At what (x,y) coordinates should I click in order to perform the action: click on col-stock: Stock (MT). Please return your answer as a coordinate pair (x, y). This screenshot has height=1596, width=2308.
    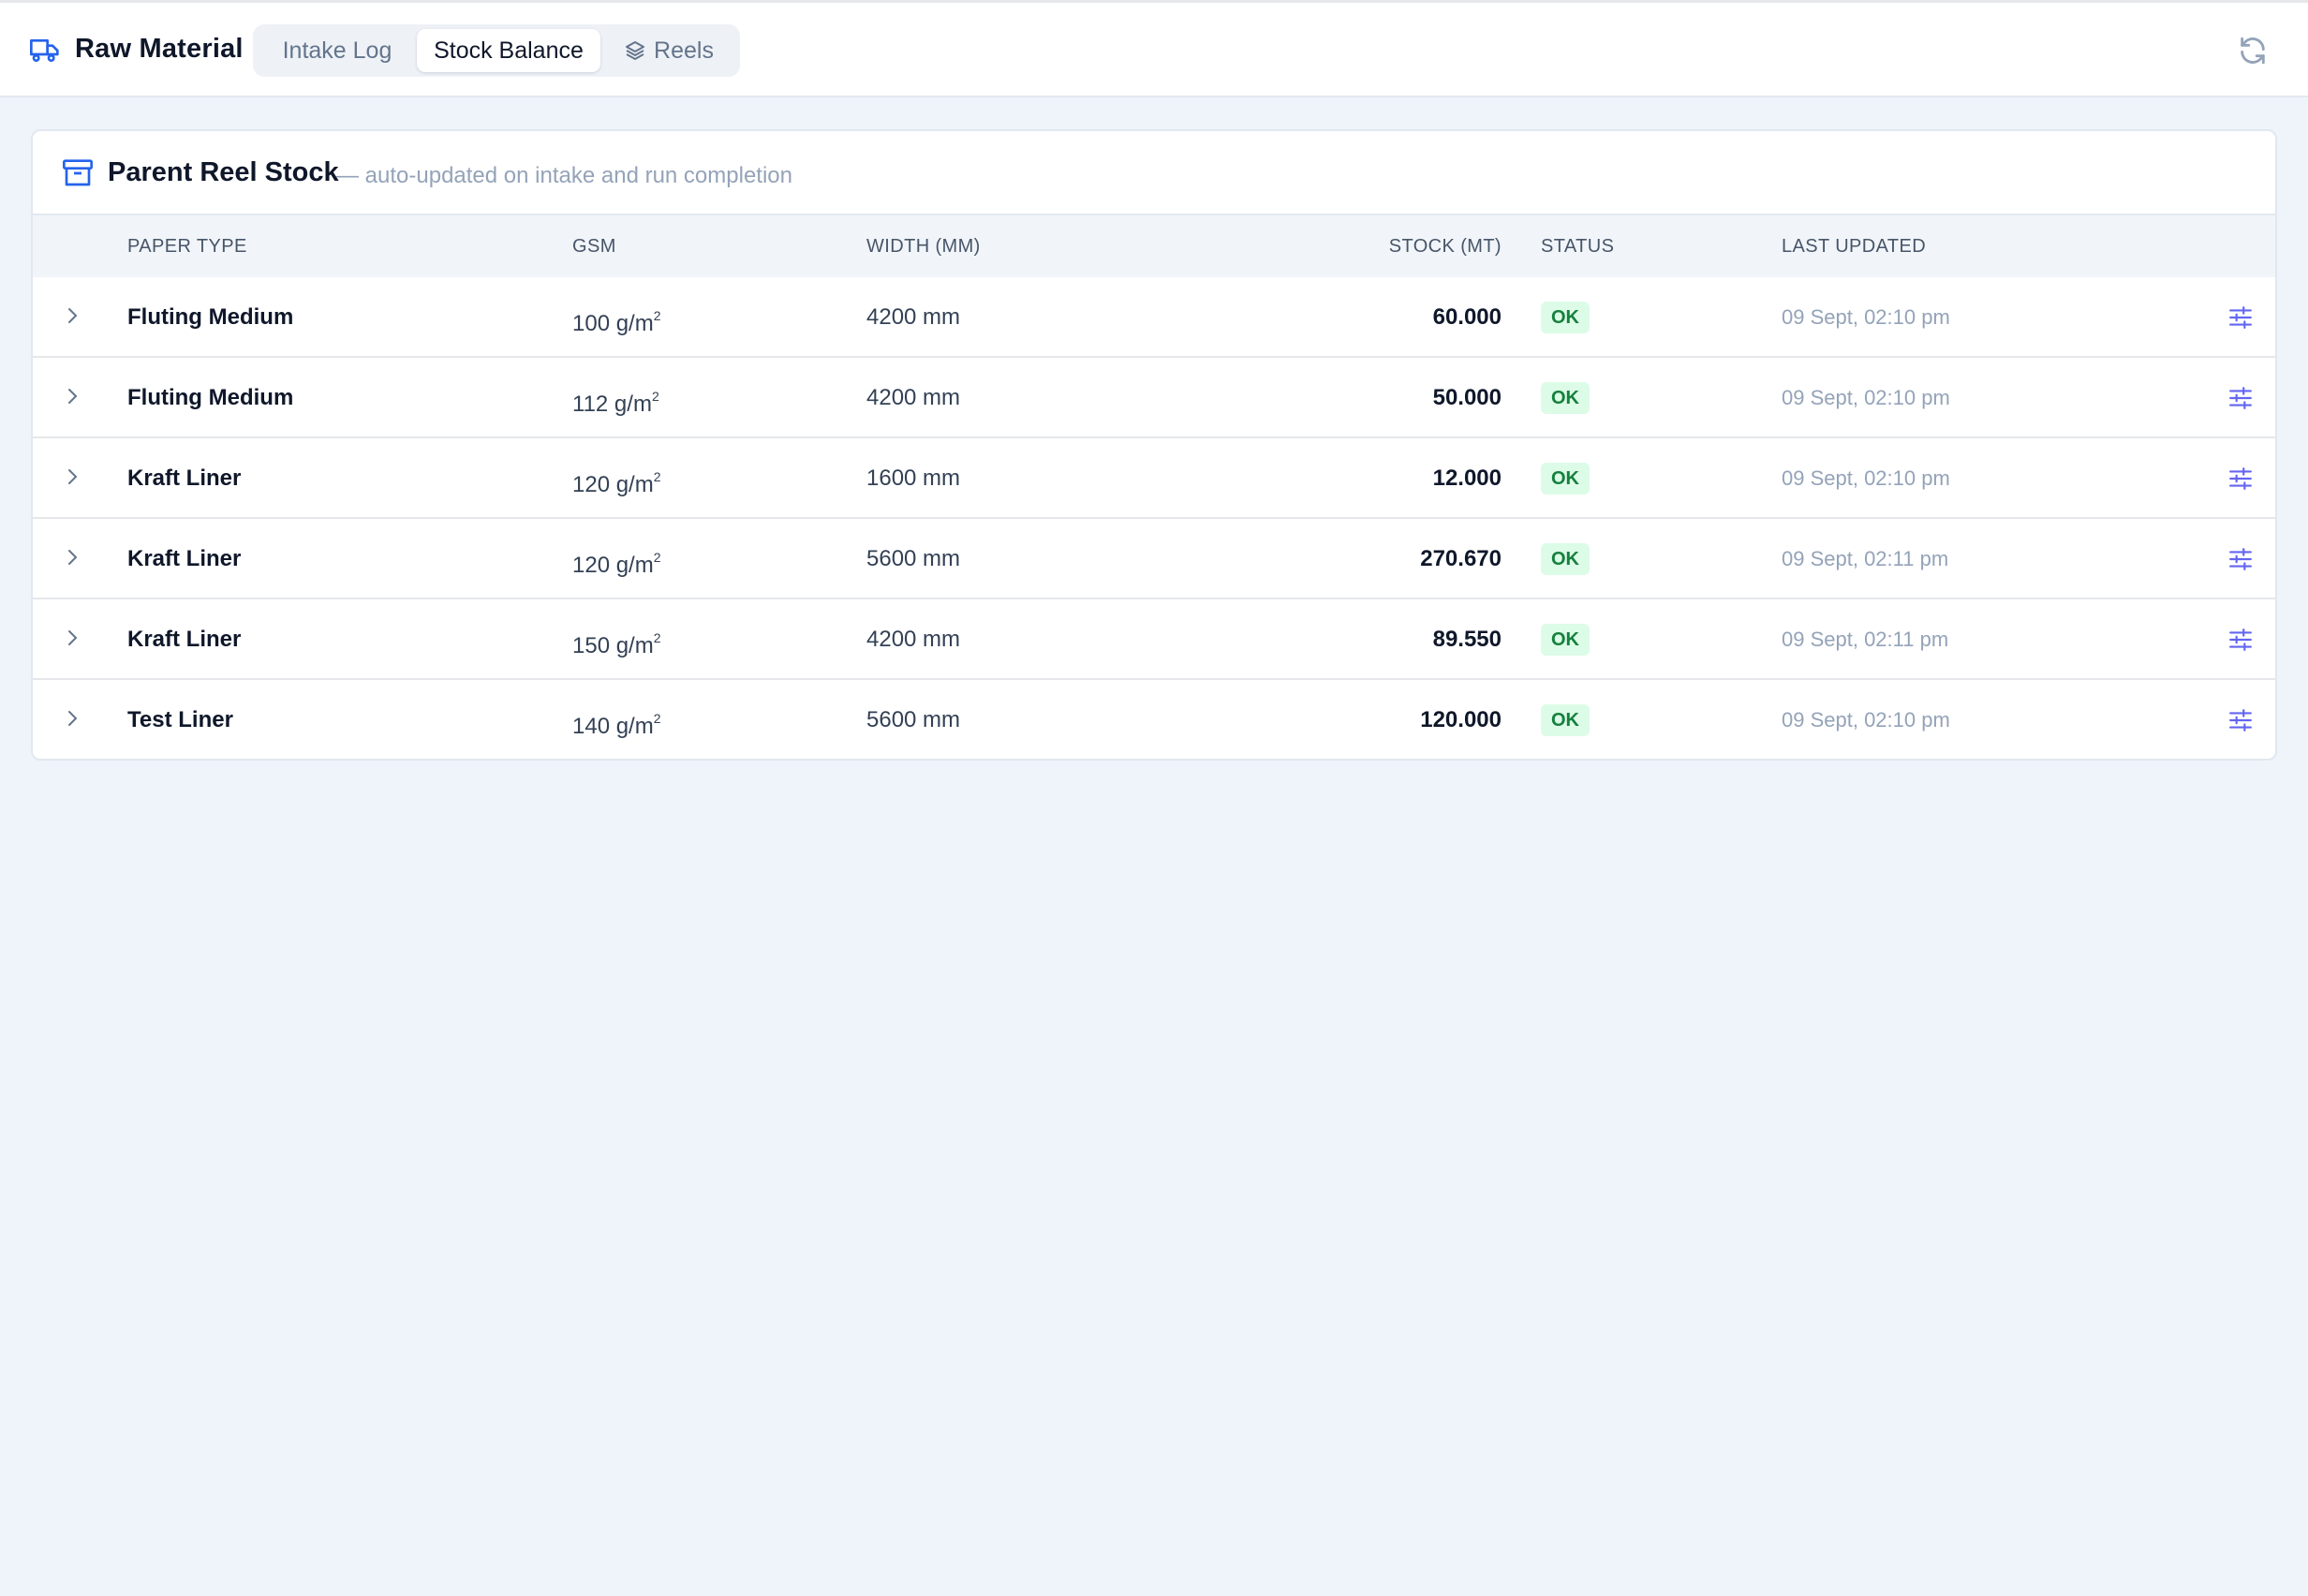
    Looking at the image, I should click on (1445, 246).